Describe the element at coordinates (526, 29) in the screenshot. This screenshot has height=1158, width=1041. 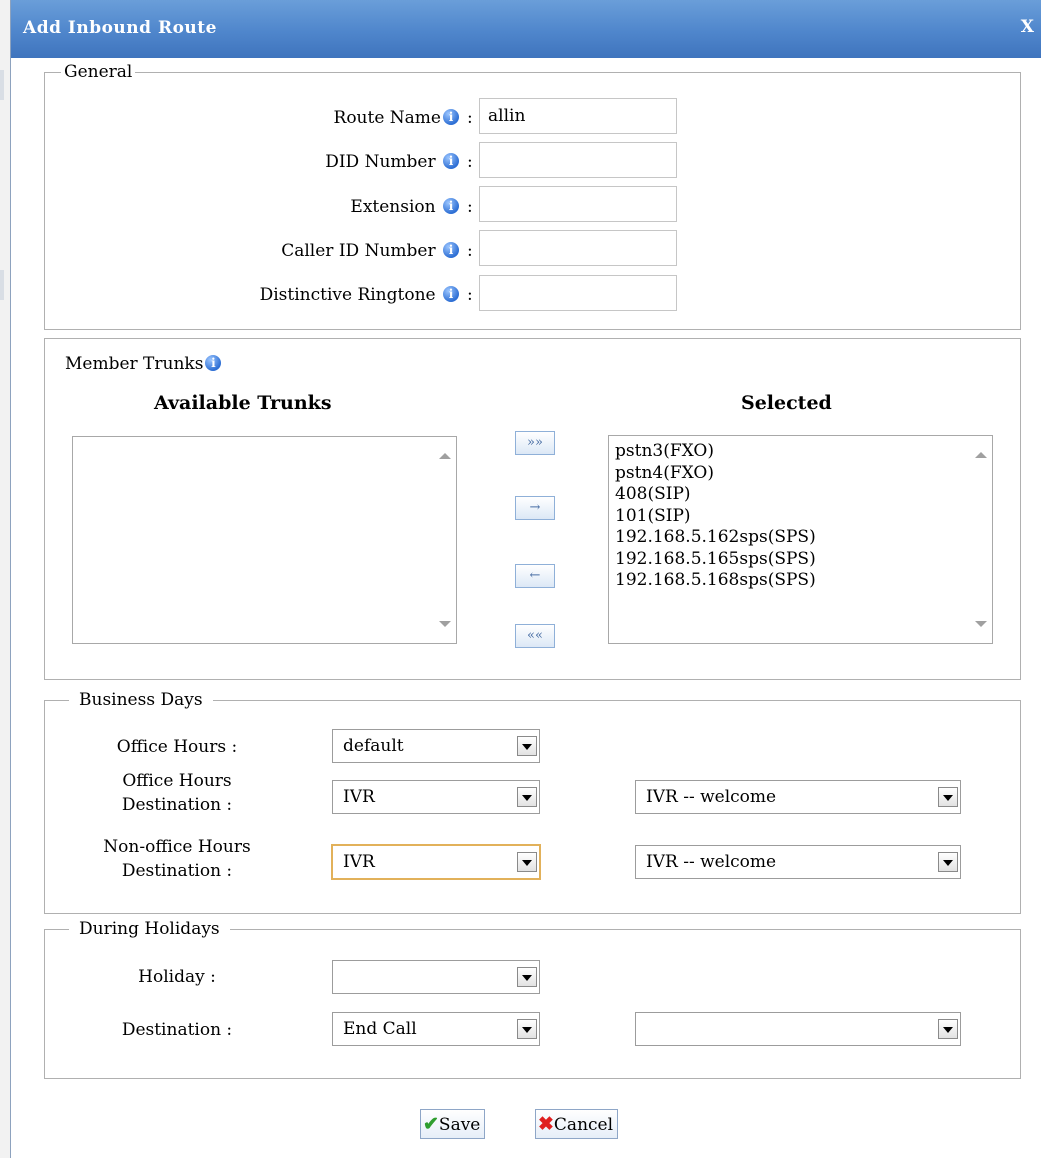
I see `dialog-titlebar: Add Inbound Route X` at that location.